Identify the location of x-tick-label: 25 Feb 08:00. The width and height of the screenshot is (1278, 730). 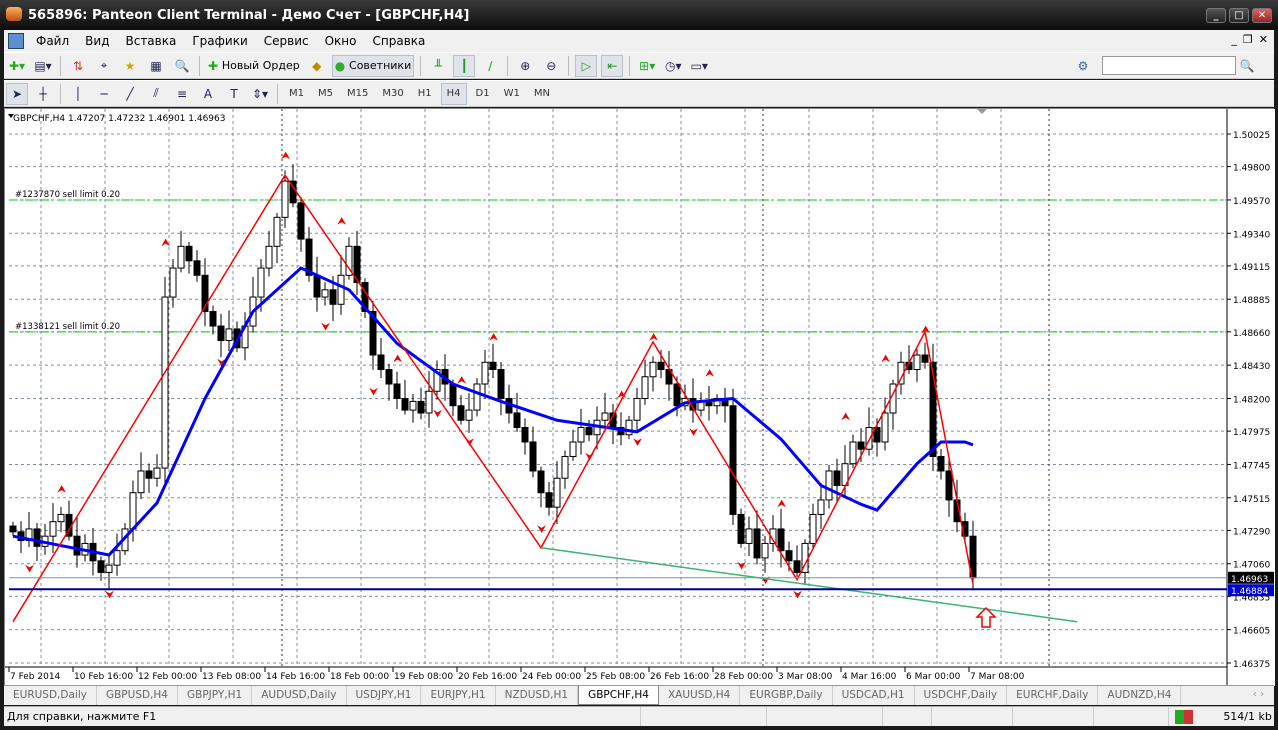
(615, 677).